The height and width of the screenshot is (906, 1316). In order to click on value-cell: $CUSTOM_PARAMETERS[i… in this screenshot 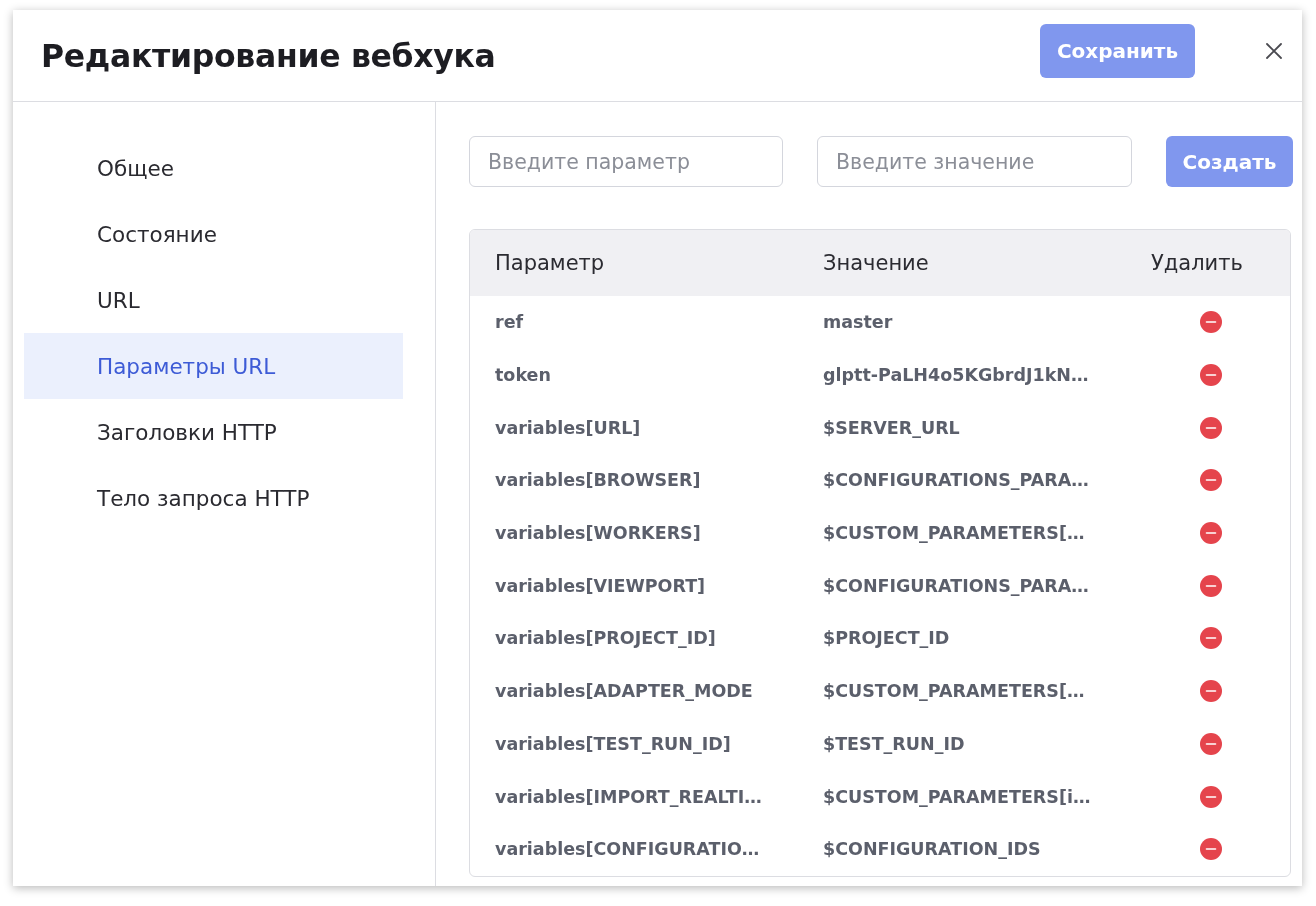, I will do `click(957, 796)`.